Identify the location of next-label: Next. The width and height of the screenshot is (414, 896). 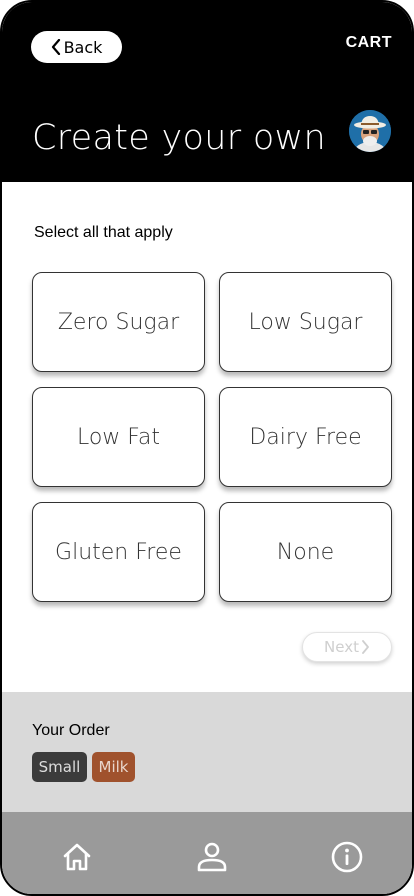
(341, 647).